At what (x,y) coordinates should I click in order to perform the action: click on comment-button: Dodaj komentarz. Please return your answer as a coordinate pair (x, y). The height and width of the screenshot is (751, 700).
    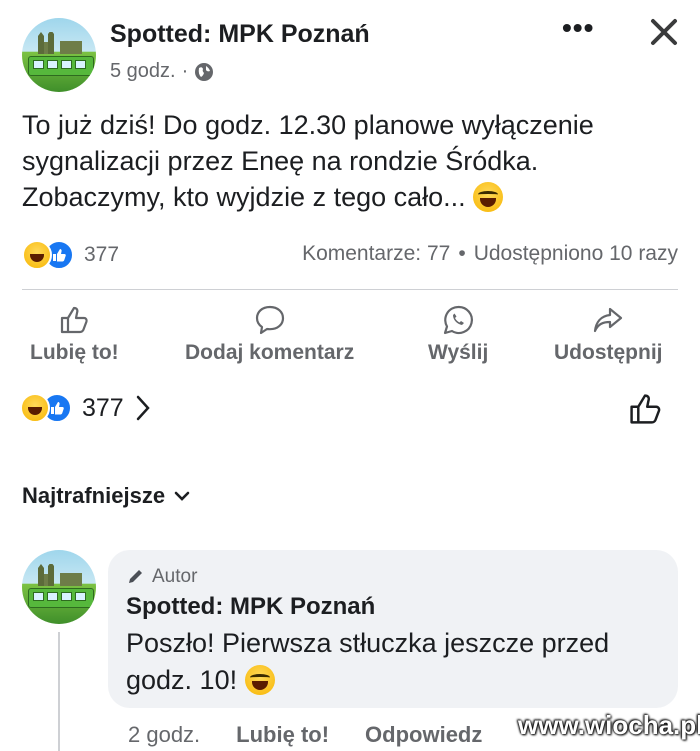
    Looking at the image, I should click on (269, 334).